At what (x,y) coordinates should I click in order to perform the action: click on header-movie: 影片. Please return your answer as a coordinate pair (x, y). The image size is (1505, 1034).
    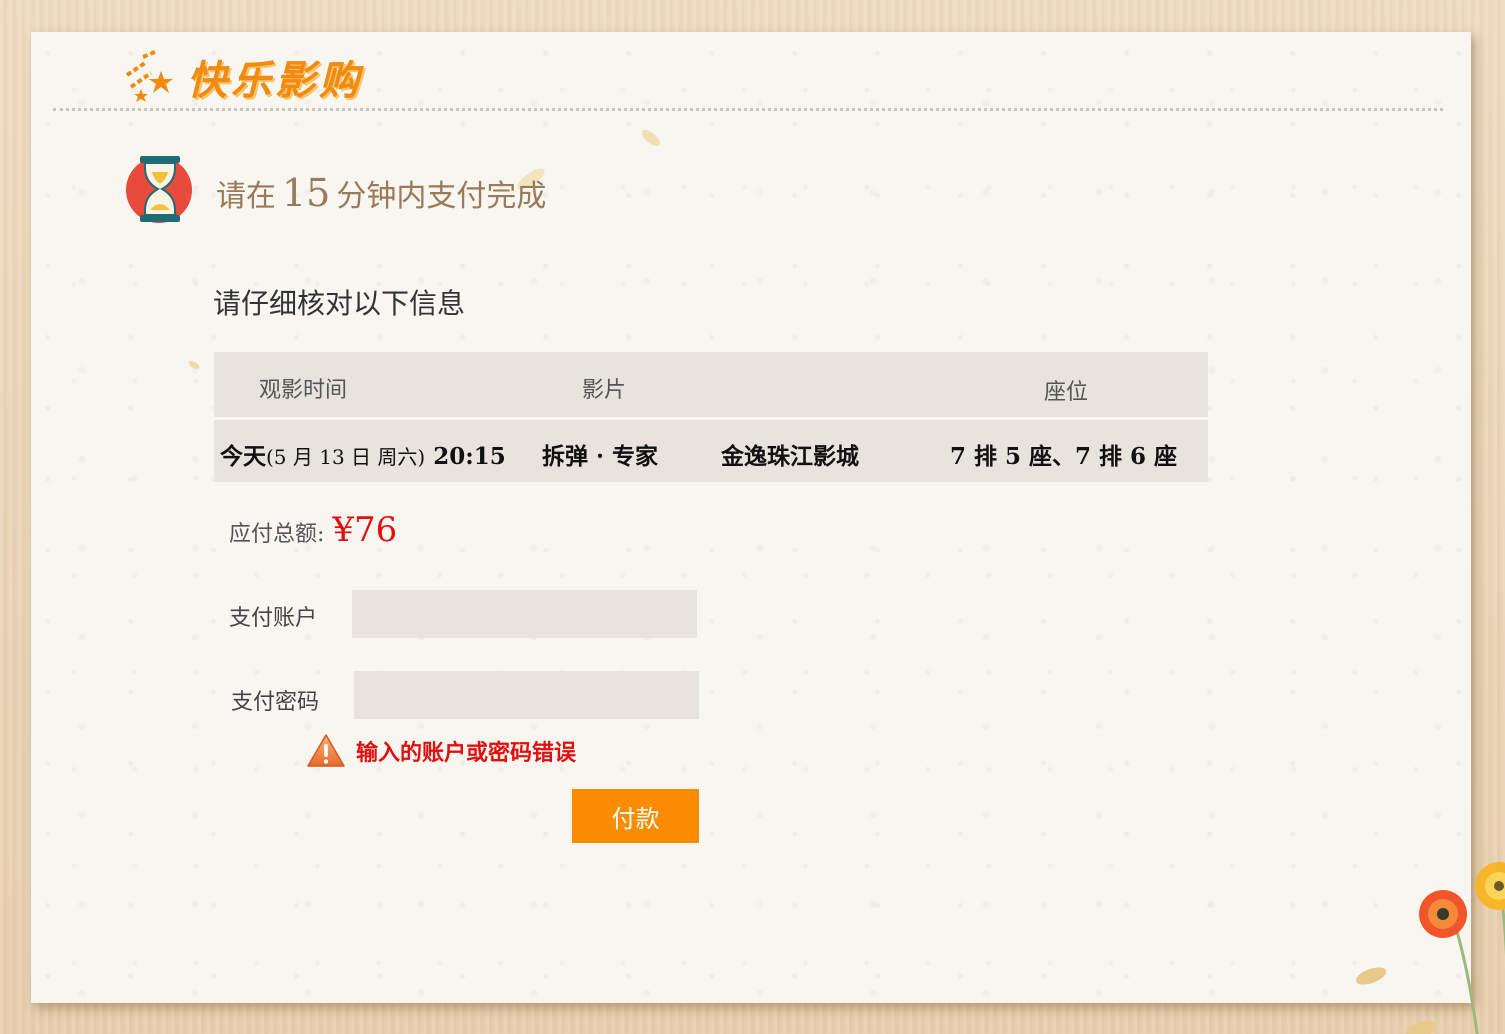
    Looking at the image, I should click on (604, 390).